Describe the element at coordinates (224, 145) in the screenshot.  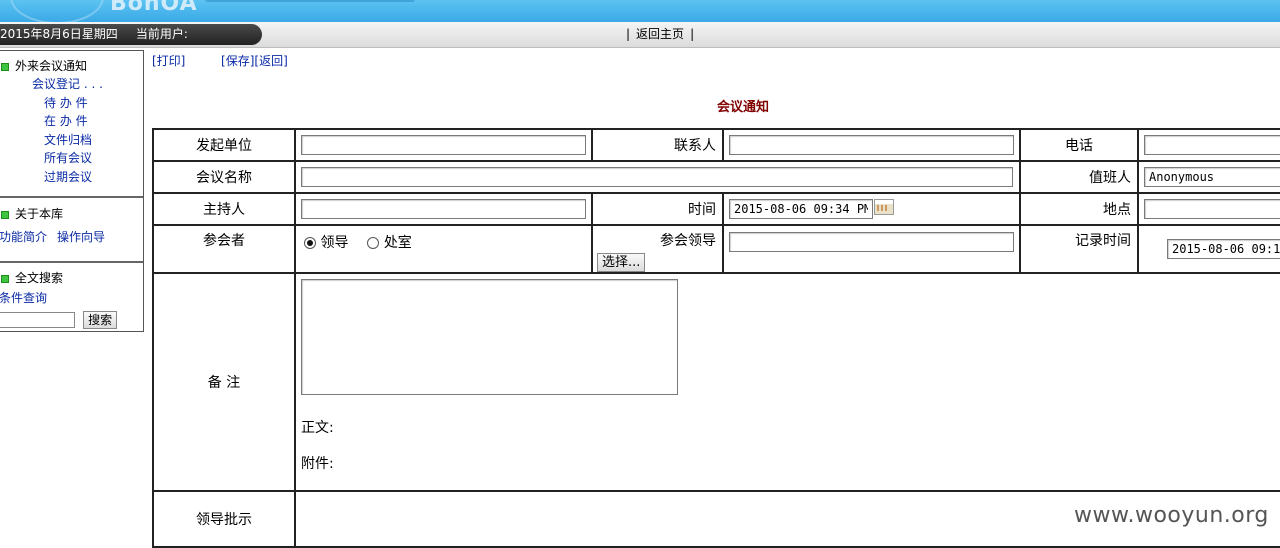
I see `org-label: 发起单位` at that location.